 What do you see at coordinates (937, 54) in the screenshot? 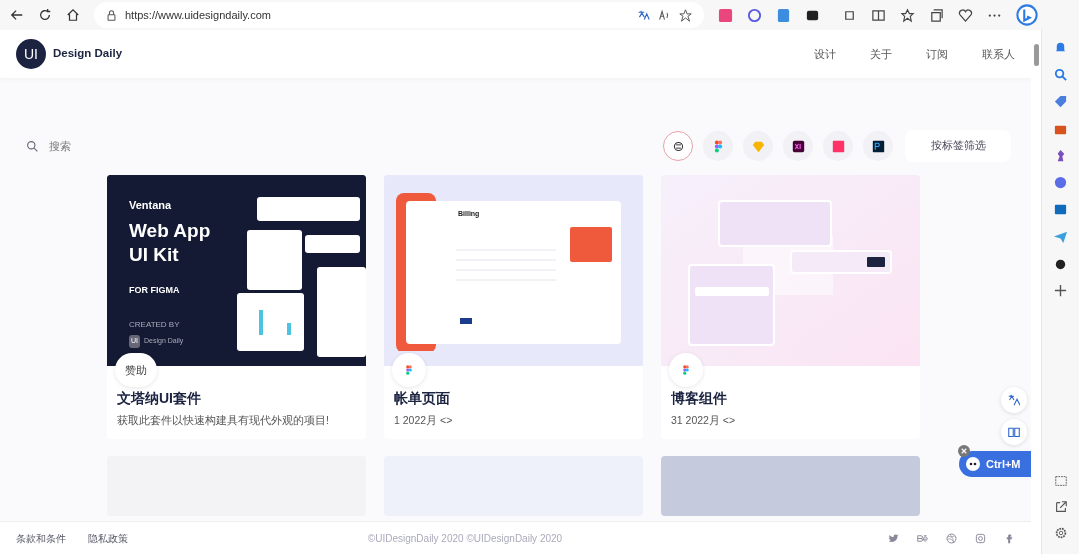
I see `nav-link: 订阅` at bounding box center [937, 54].